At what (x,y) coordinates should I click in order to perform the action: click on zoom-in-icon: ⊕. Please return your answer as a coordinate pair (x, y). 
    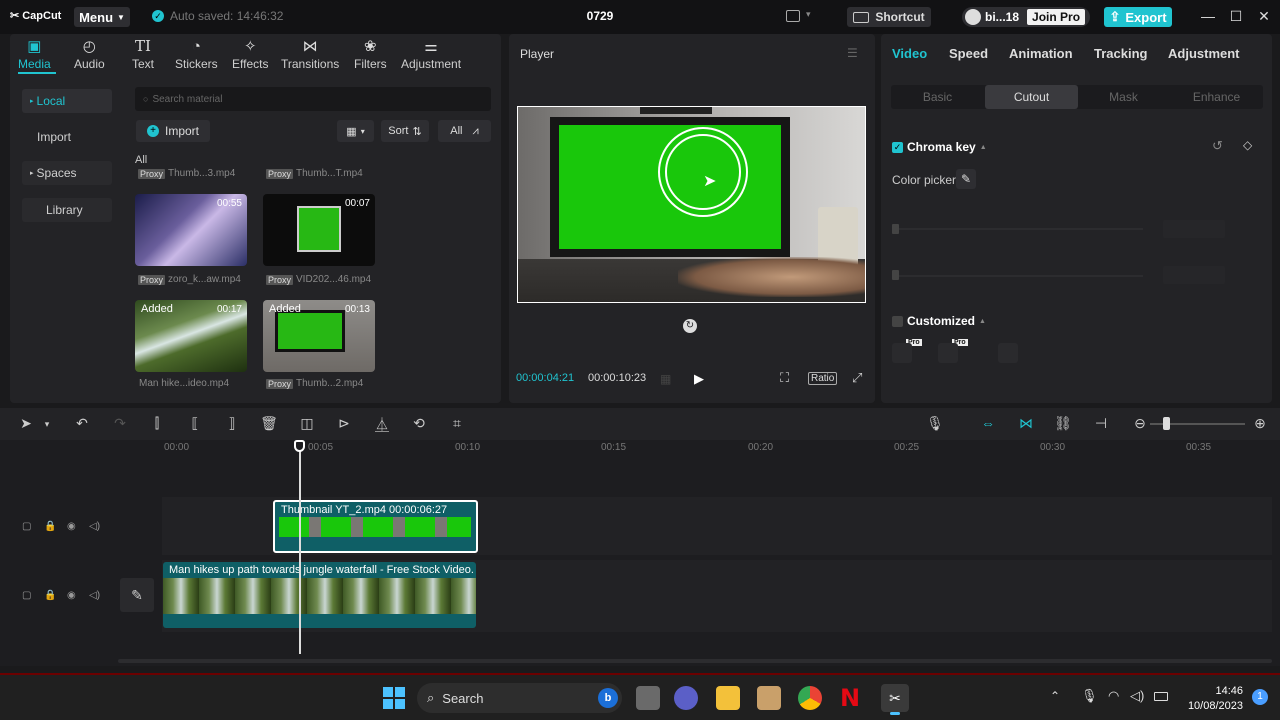
    Looking at the image, I should click on (1260, 423).